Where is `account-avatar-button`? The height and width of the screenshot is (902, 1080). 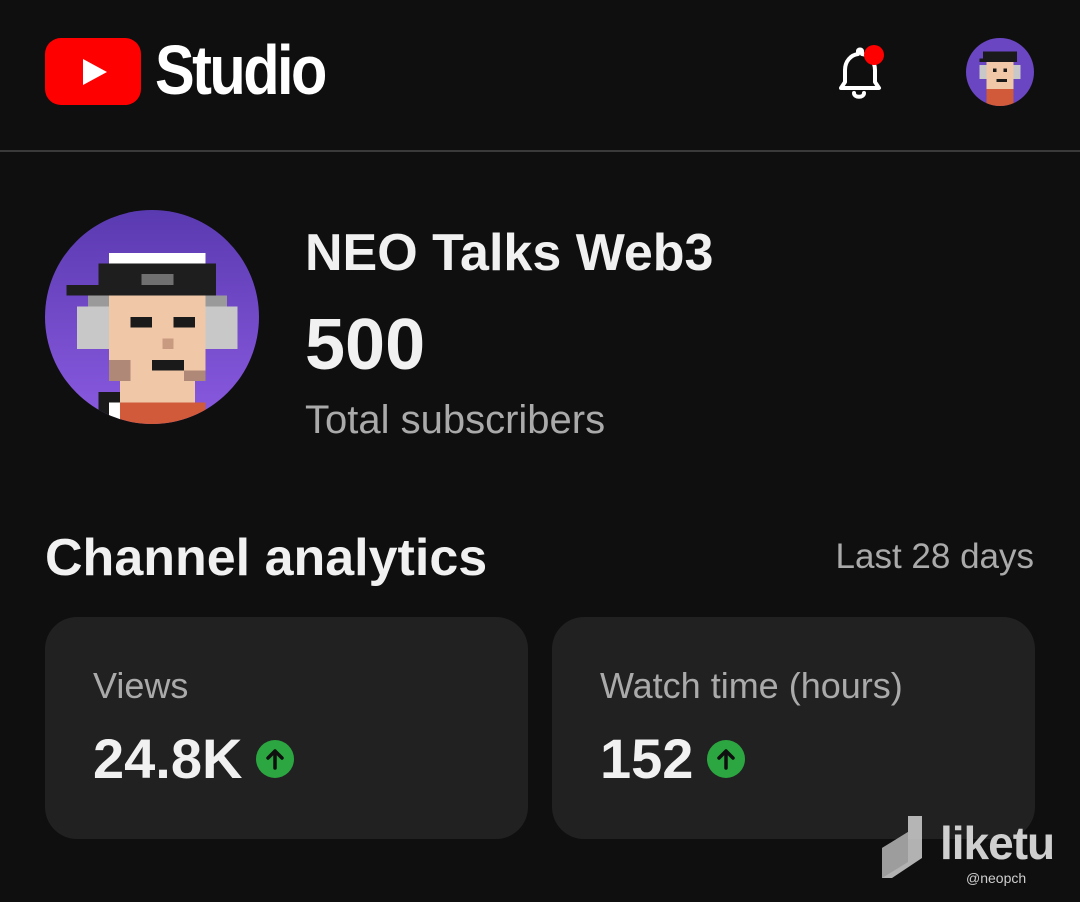 account-avatar-button is located at coordinates (1000, 72).